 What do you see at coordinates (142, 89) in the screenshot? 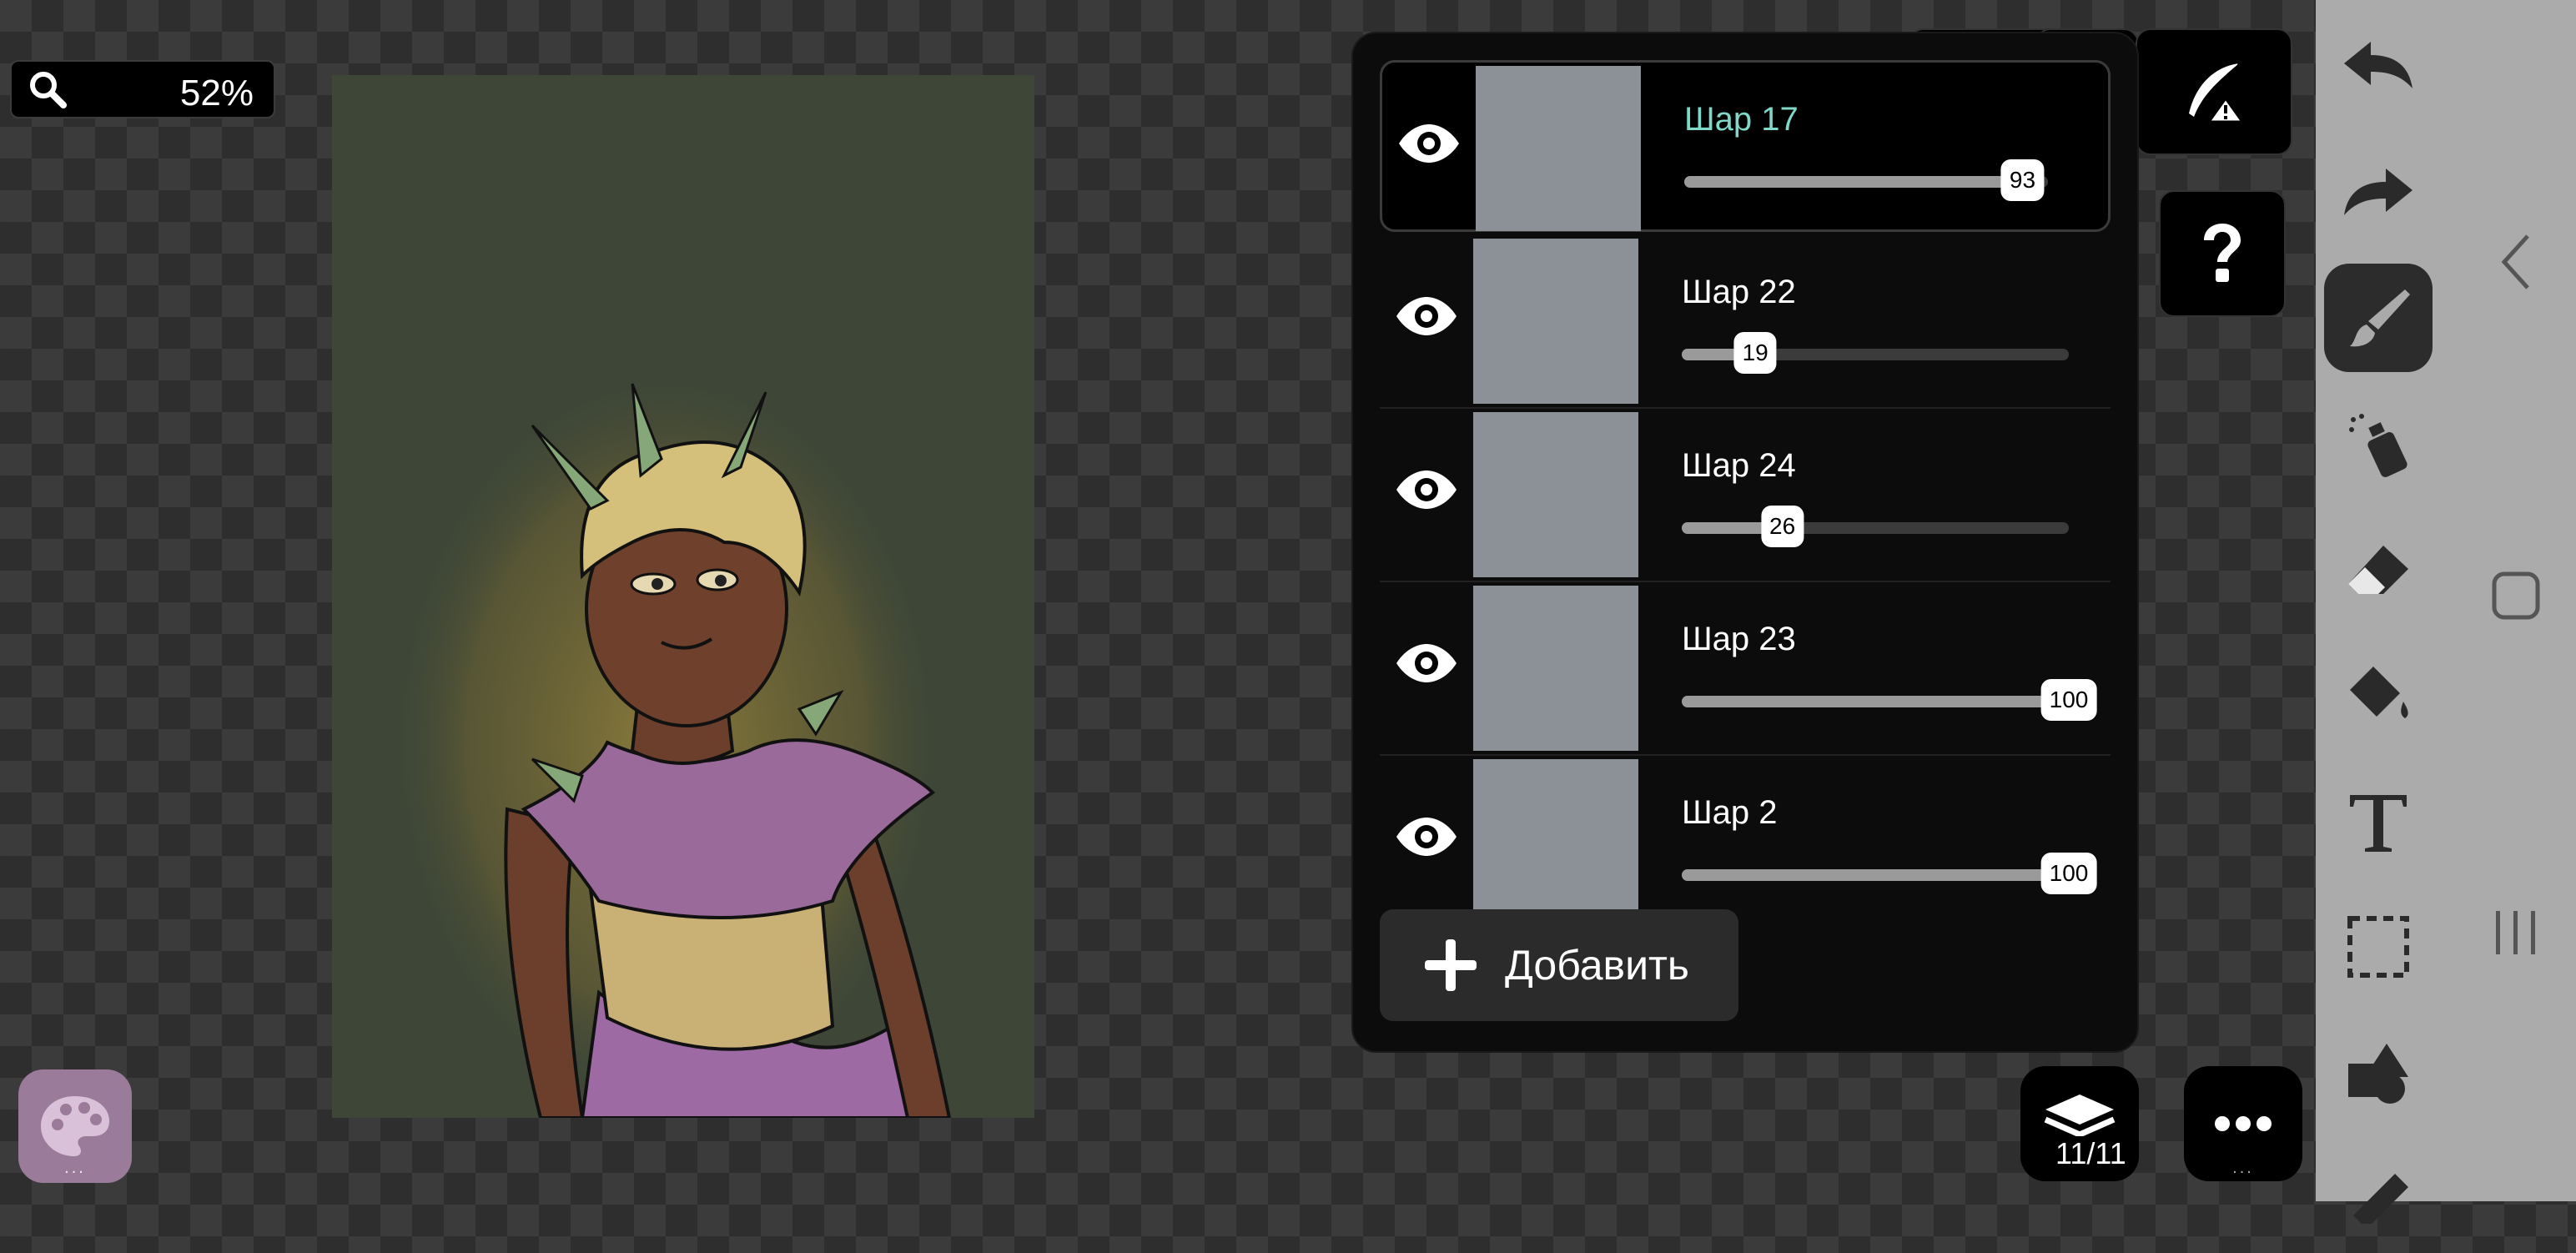
I see `zoom-control: 52%` at bounding box center [142, 89].